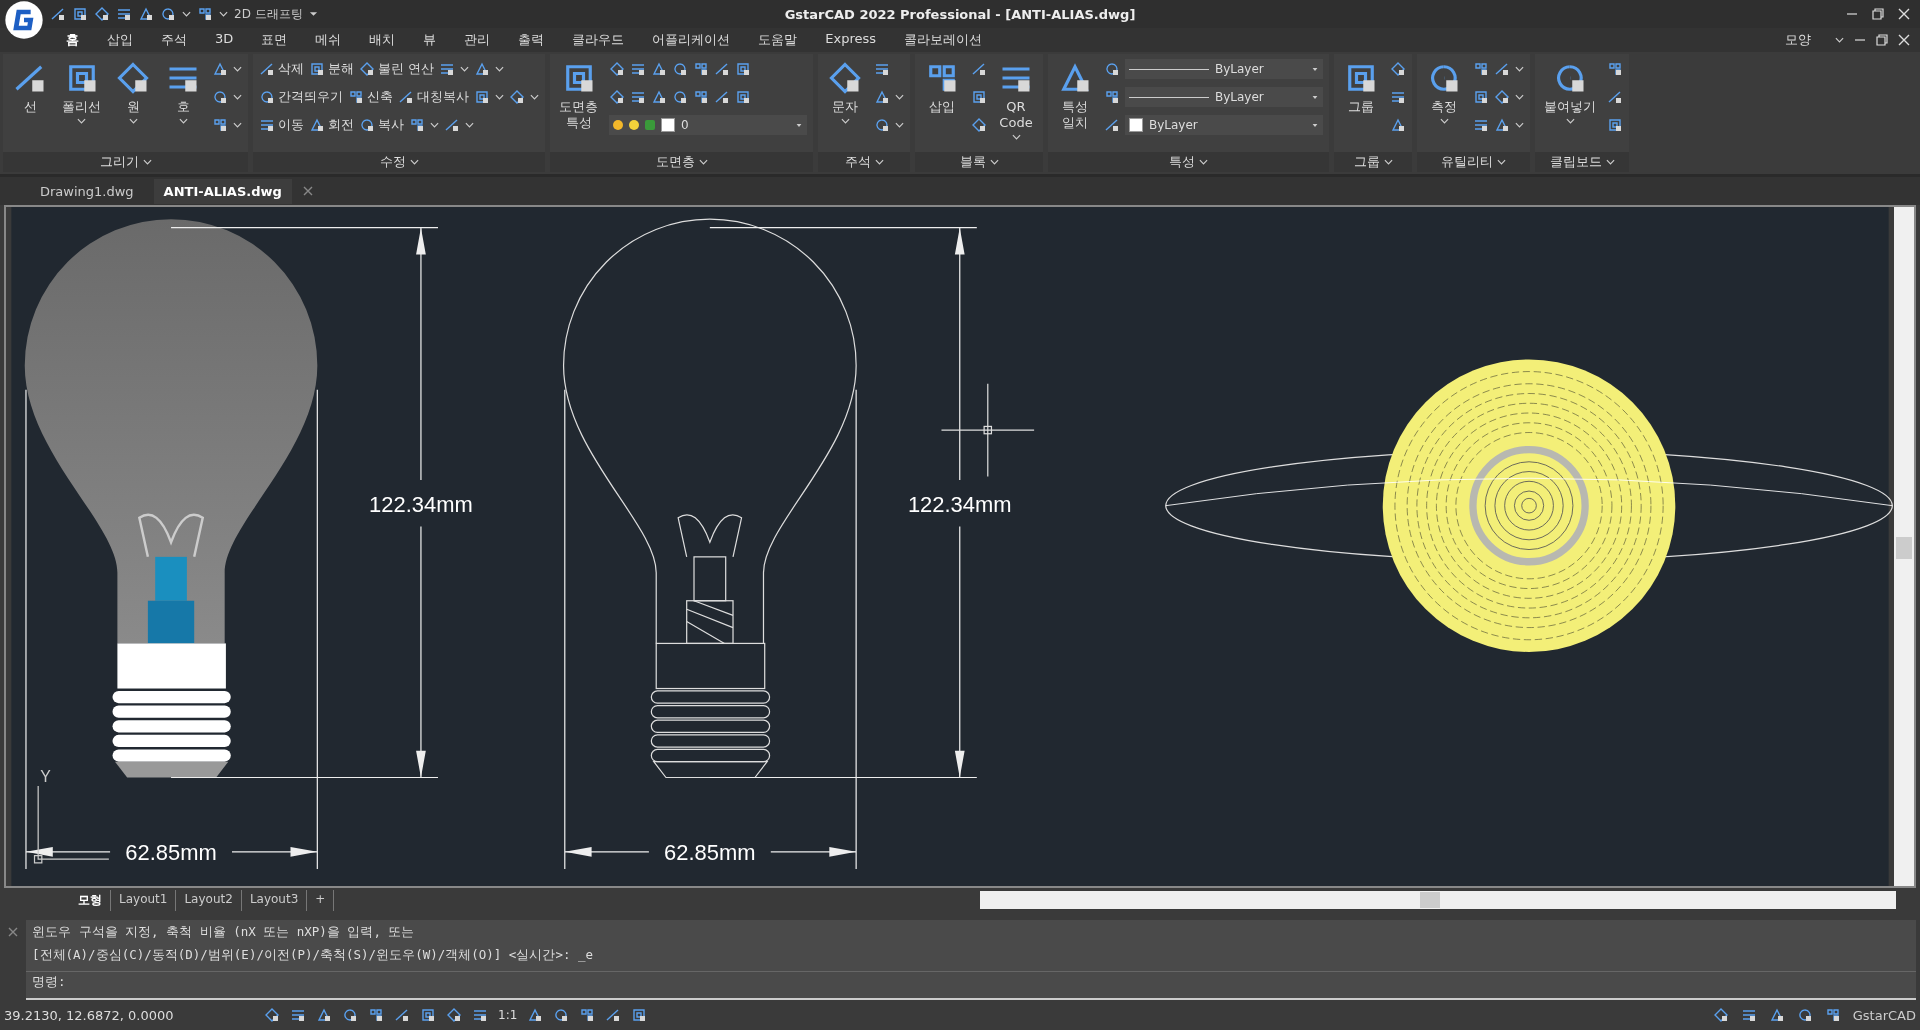  Describe the element at coordinates (1075, 95) in the screenshot. I see `ribbon-button: 특성 일치` at that location.